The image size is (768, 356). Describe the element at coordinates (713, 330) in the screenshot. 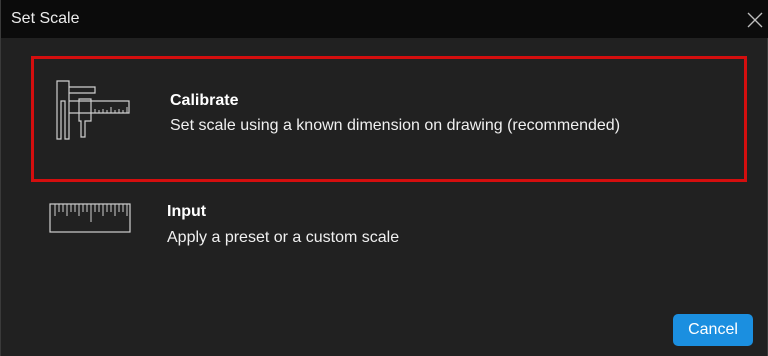

I see `cancel-button: Cancel` at that location.